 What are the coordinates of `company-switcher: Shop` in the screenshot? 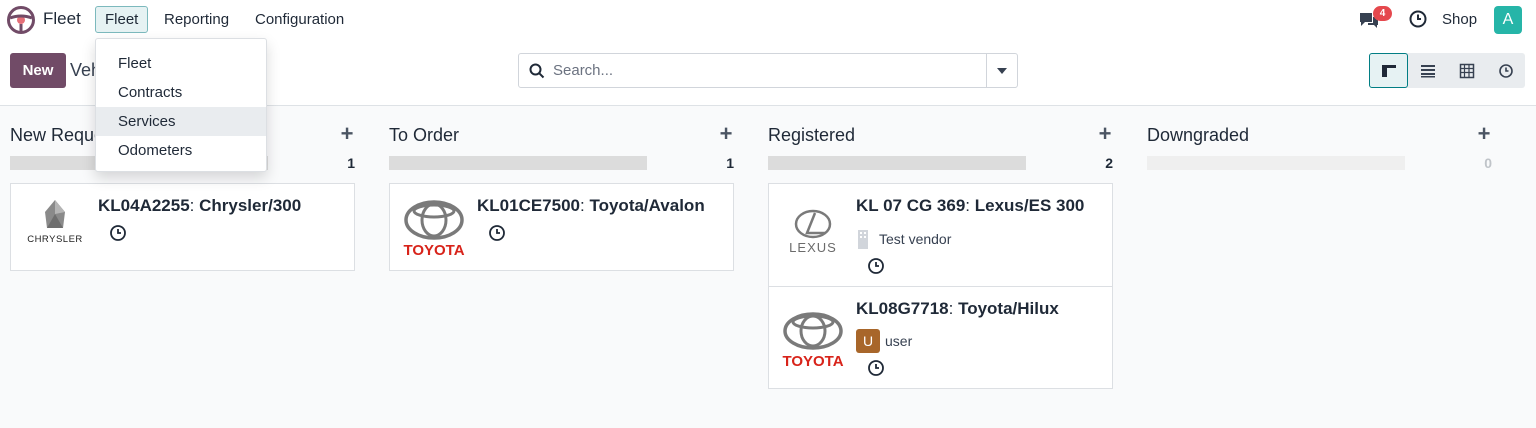 It's located at (1459, 19).